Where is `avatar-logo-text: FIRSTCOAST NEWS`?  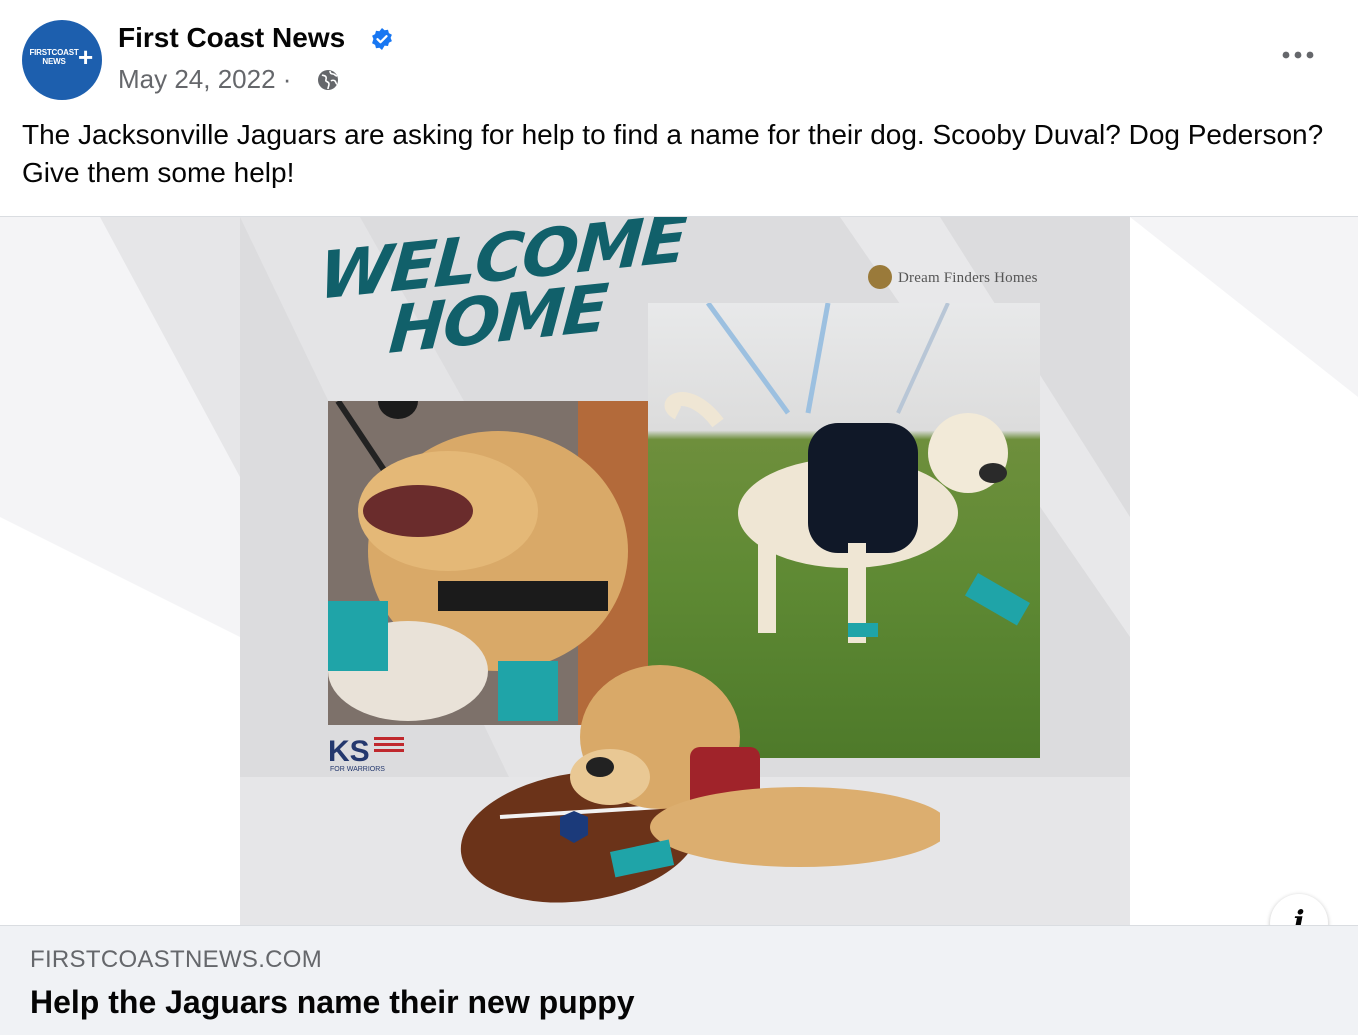
avatar-logo-text: FIRSTCOAST NEWS is located at coordinates (54, 57).